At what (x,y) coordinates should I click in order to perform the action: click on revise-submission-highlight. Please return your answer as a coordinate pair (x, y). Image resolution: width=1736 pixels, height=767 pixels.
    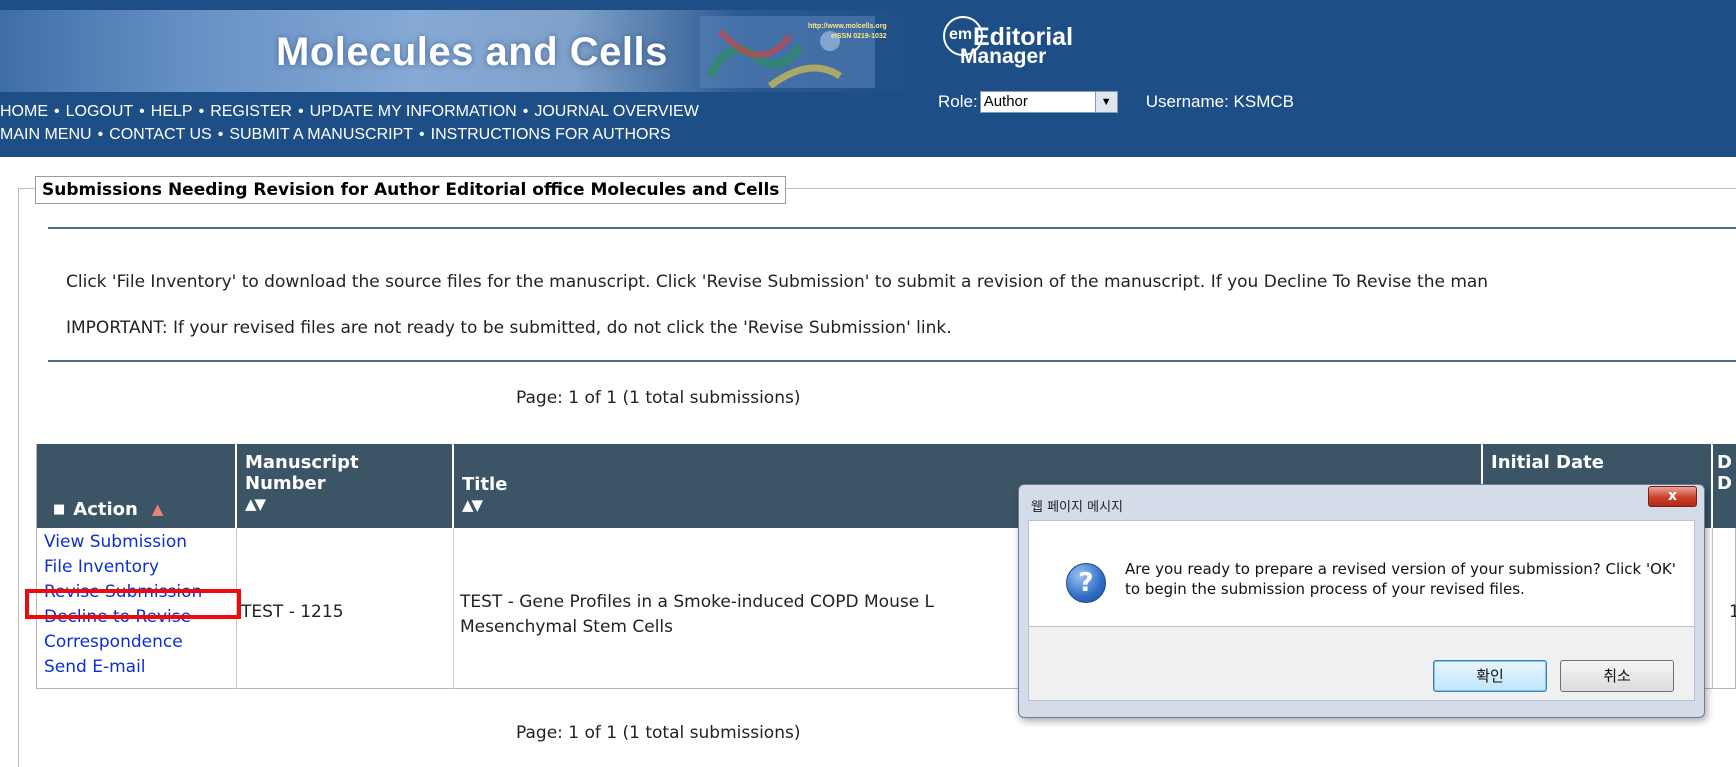
    Looking at the image, I should click on (133, 604).